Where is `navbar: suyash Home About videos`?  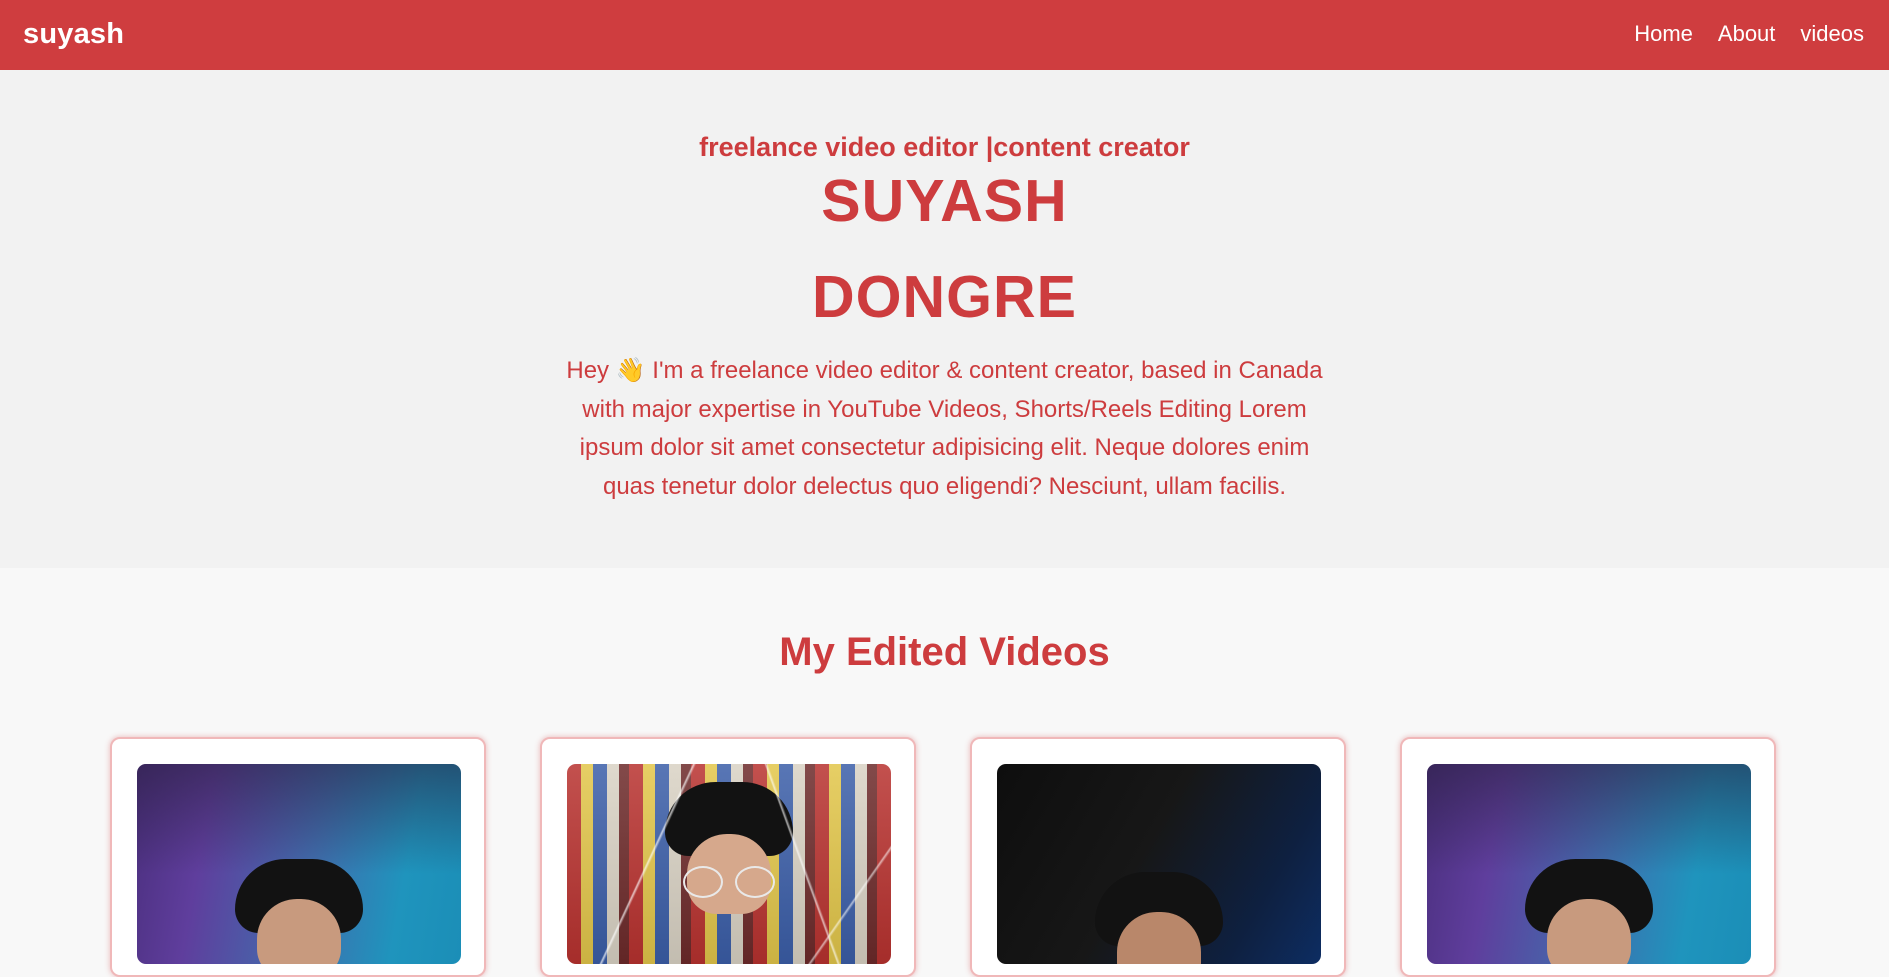 navbar: suyash Home About videos is located at coordinates (944, 35).